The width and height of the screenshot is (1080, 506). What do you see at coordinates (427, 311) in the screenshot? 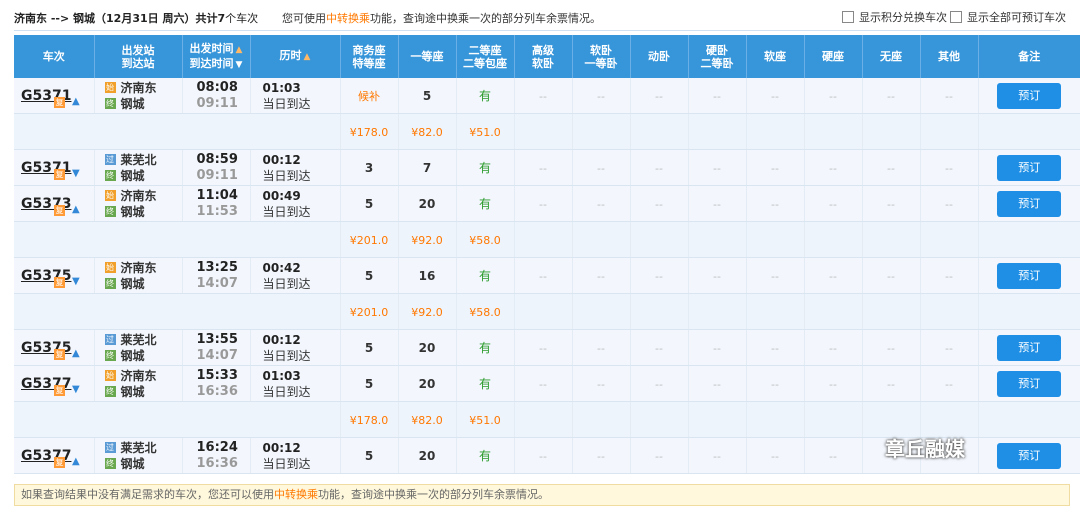
I see `first-price: ¥92.0` at bounding box center [427, 311].